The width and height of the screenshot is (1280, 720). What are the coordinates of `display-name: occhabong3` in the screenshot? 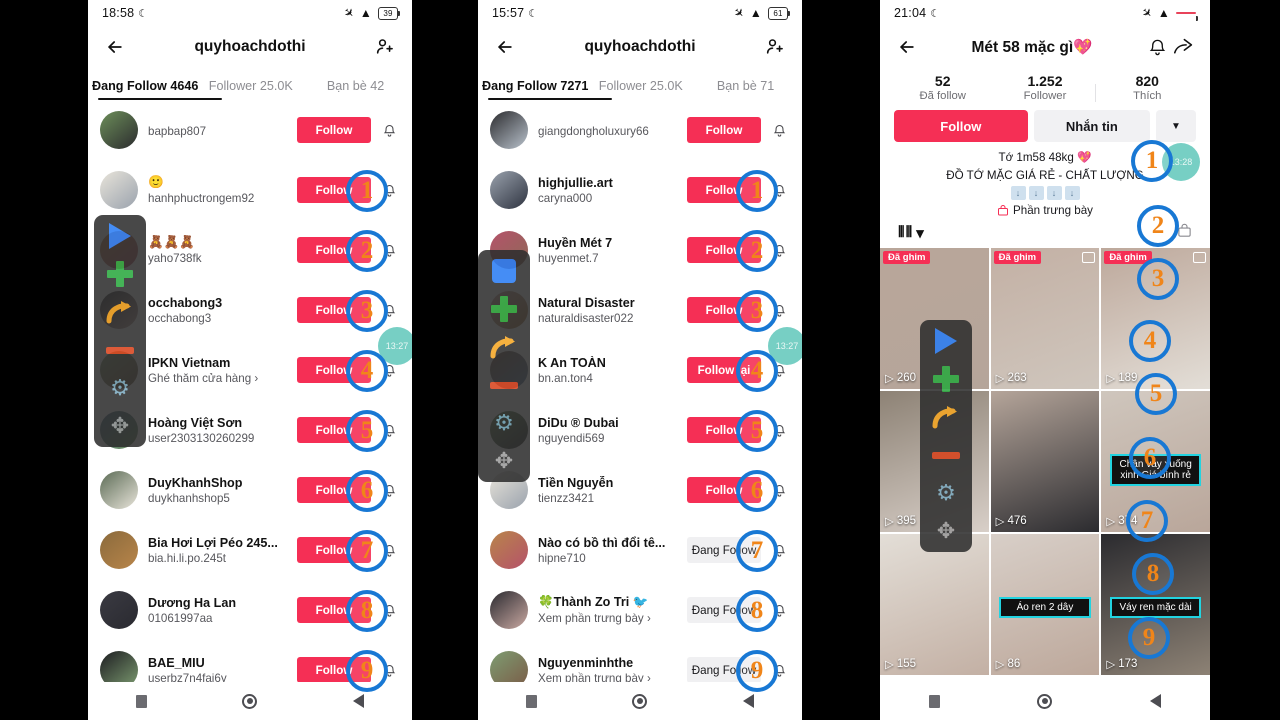 It's located at (185, 302).